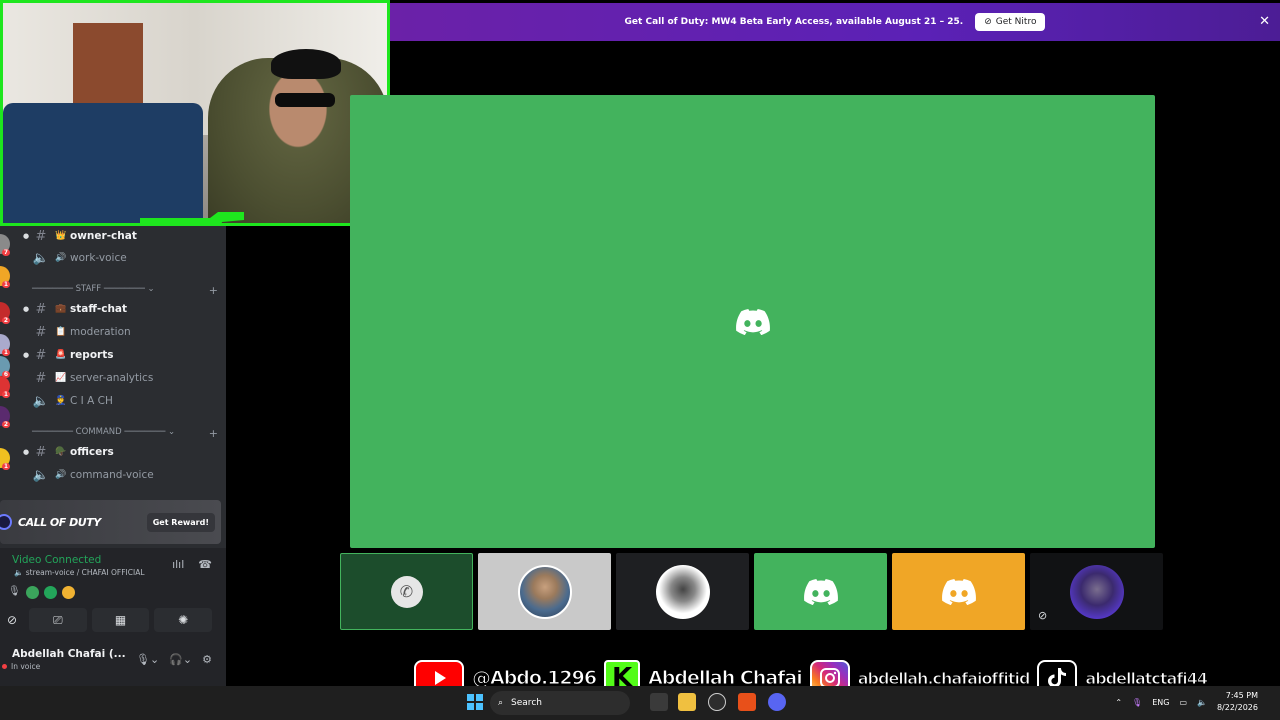 The height and width of the screenshot is (720, 1280). Describe the element at coordinates (50, 522) in the screenshot. I see `cod-logo: CALL OF DUTY` at that location.